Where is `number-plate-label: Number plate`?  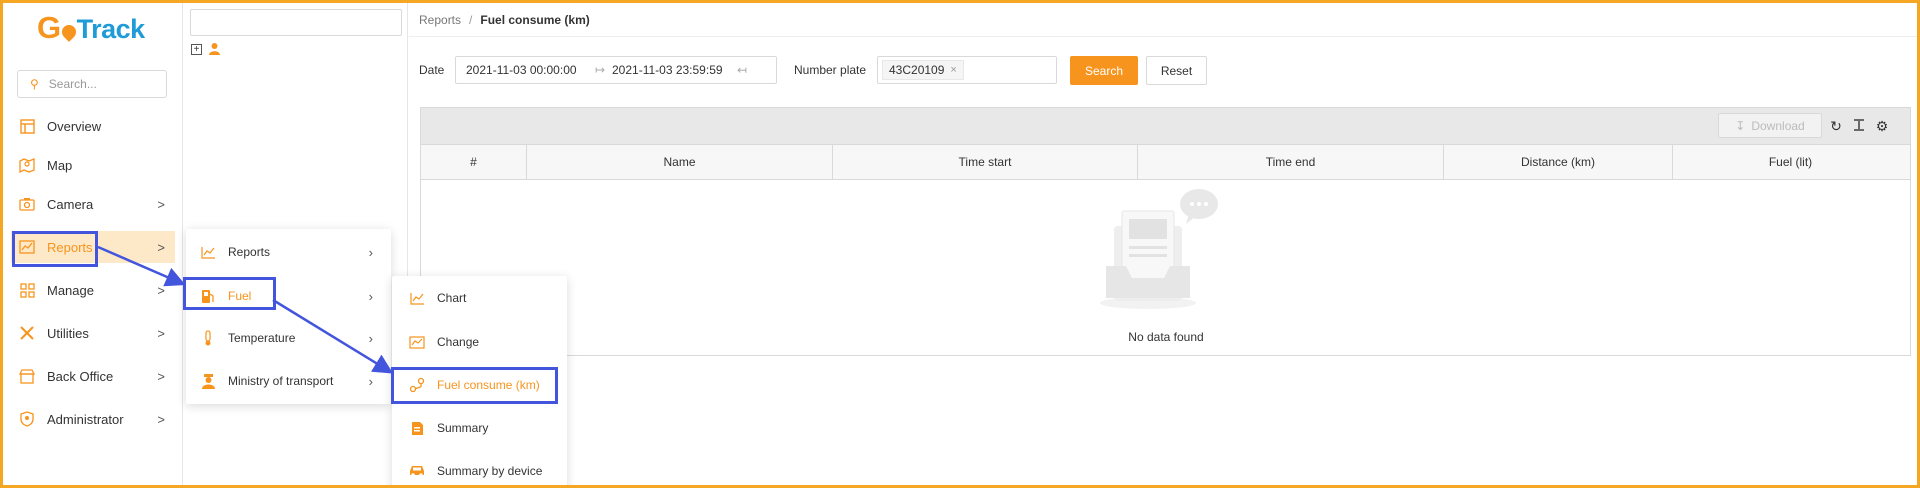
number-plate-label: Number plate is located at coordinates (830, 70).